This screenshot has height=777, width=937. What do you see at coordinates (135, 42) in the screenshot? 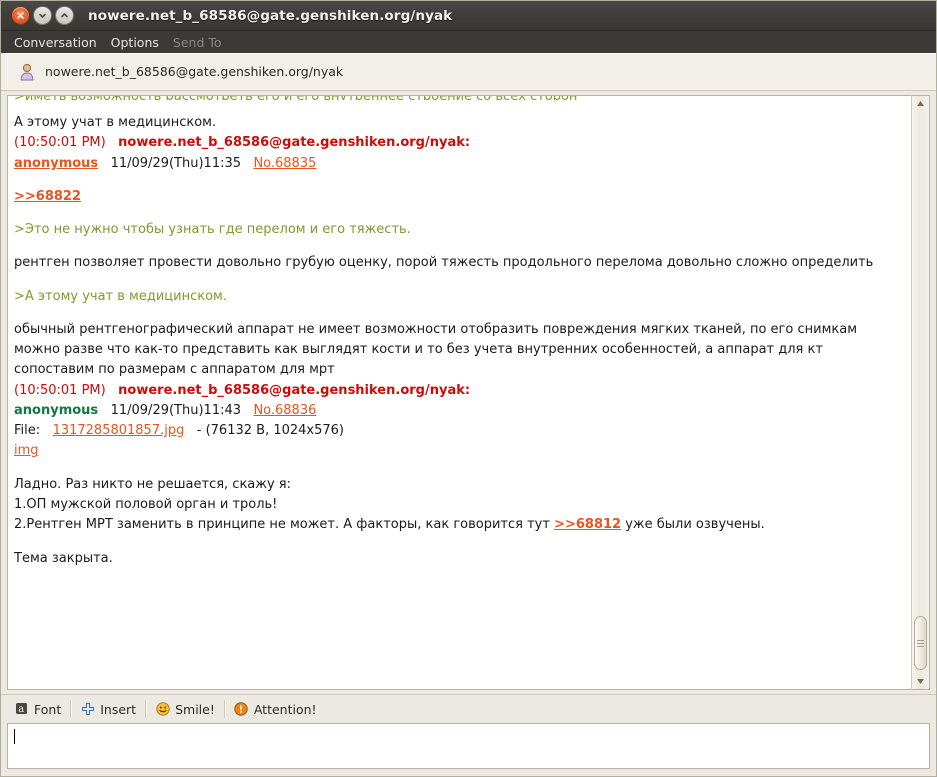
I see `menu-item-options: Options` at bounding box center [135, 42].